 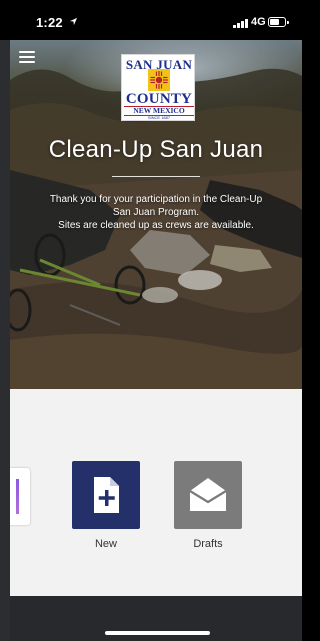 I want to click on partial-tile, so click(x=20, y=496).